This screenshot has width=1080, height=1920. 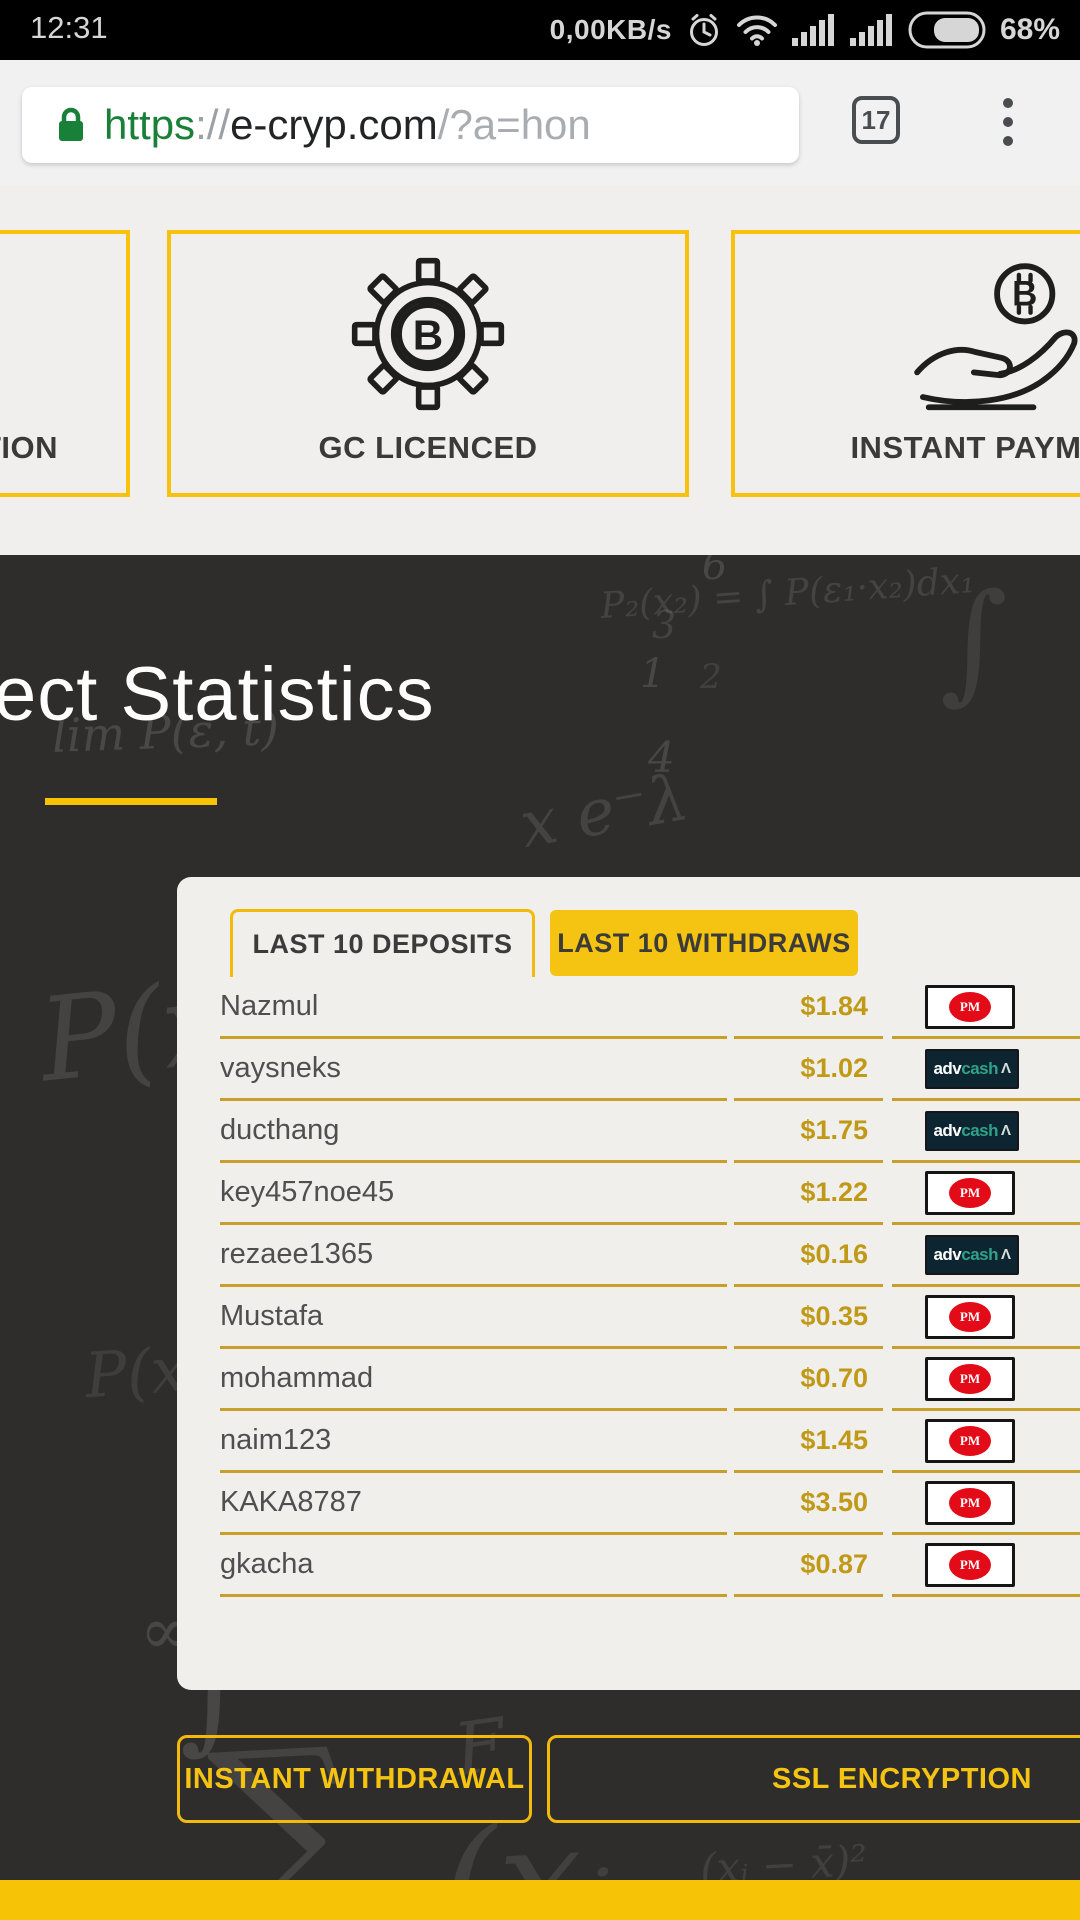 I want to click on math-decoration: ∫, so click(x=974, y=641).